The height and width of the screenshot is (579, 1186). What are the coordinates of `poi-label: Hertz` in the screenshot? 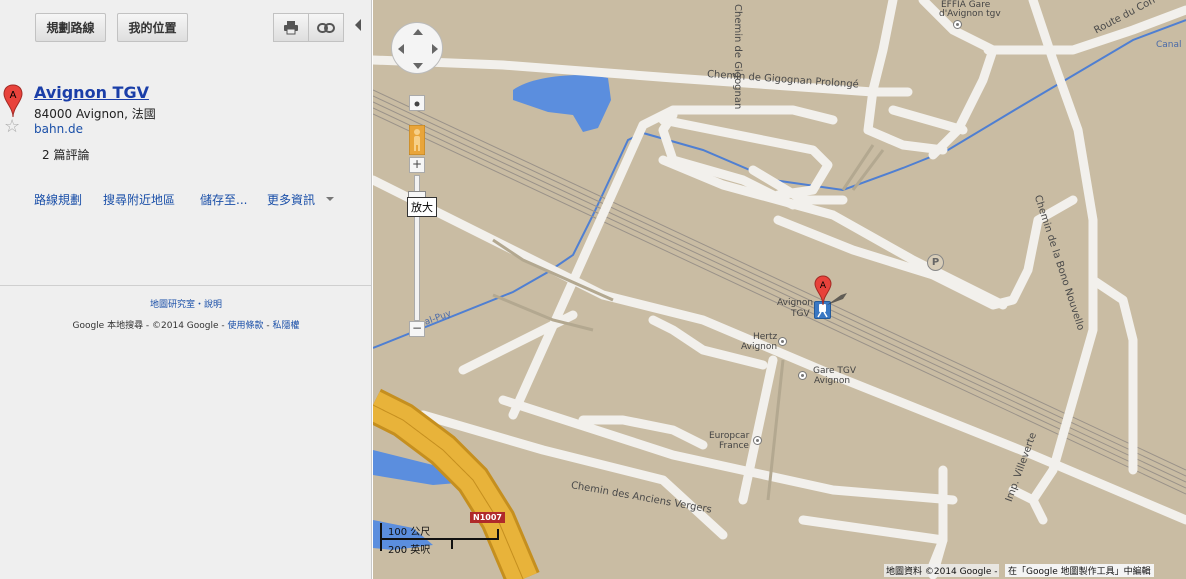 It's located at (765, 337).